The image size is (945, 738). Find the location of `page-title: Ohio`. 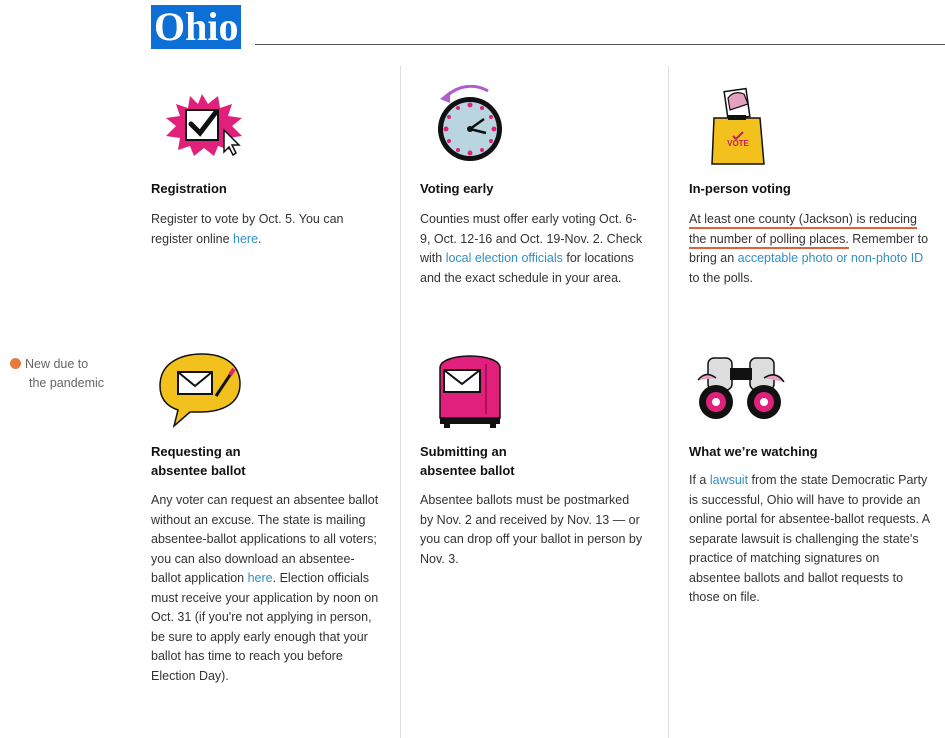

page-title: Ohio is located at coordinates (196, 27).